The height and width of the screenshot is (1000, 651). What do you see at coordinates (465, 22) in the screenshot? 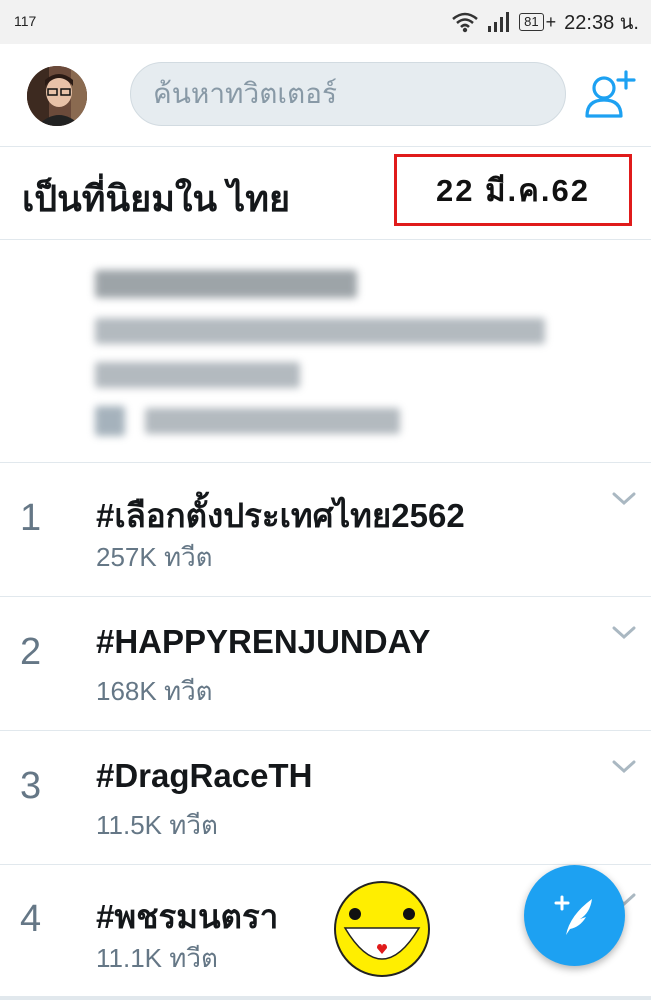
I see `wifi-icon` at bounding box center [465, 22].